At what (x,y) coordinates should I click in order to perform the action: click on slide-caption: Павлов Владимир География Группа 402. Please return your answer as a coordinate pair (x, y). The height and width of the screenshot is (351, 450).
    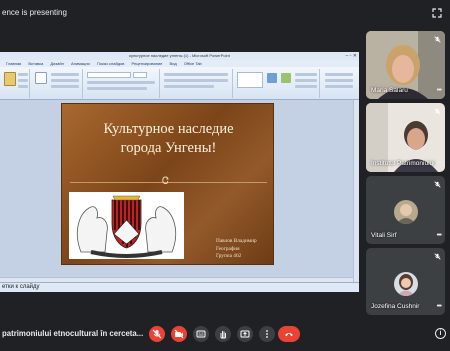
    Looking at the image, I should click on (236, 249).